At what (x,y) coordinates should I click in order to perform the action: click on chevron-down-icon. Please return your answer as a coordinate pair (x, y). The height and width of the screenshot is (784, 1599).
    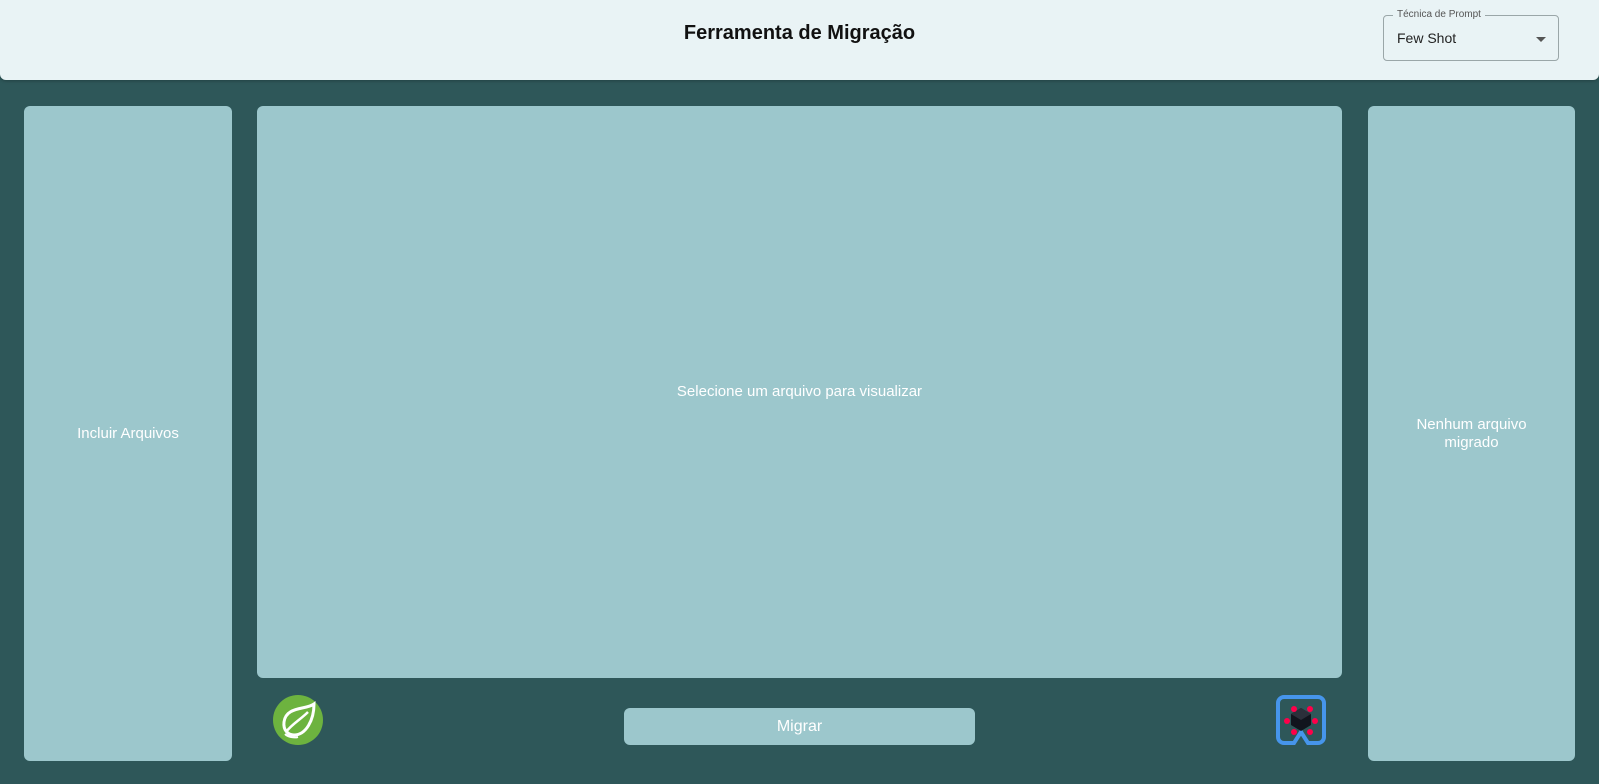
    Looking at the image, I should click on (1541, 39).